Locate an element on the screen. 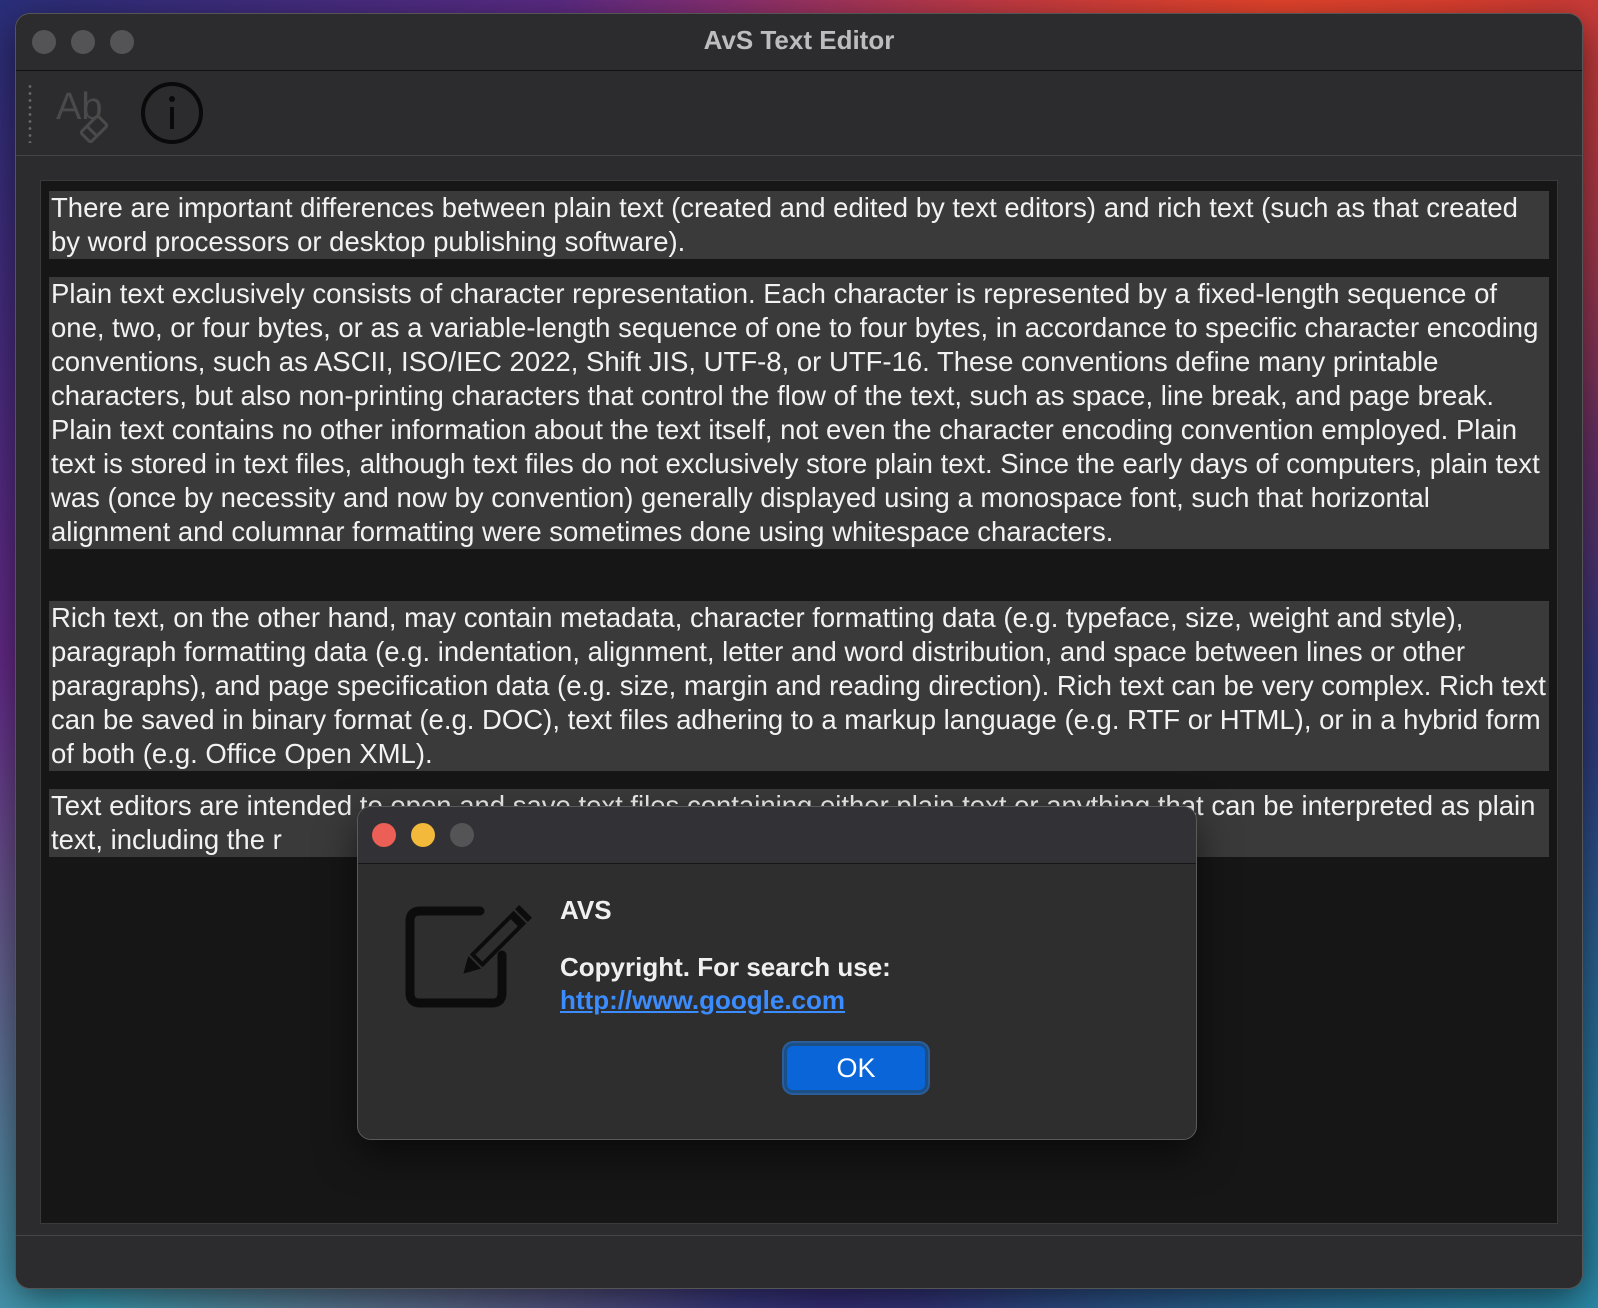  toolbar: Ab is located at coordinates (799, 113).